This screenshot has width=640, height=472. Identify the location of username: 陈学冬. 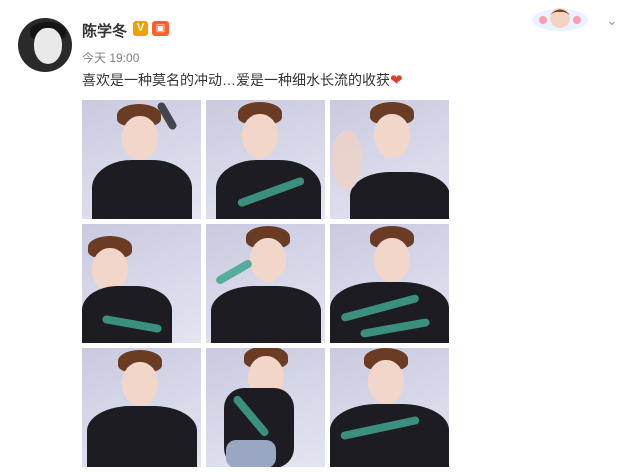
(104, 30).